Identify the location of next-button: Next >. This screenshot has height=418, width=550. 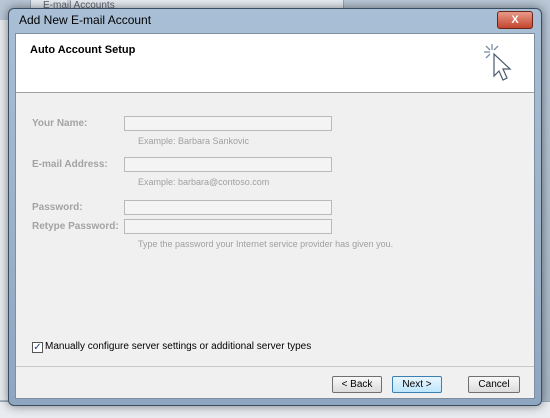
(417, 384).